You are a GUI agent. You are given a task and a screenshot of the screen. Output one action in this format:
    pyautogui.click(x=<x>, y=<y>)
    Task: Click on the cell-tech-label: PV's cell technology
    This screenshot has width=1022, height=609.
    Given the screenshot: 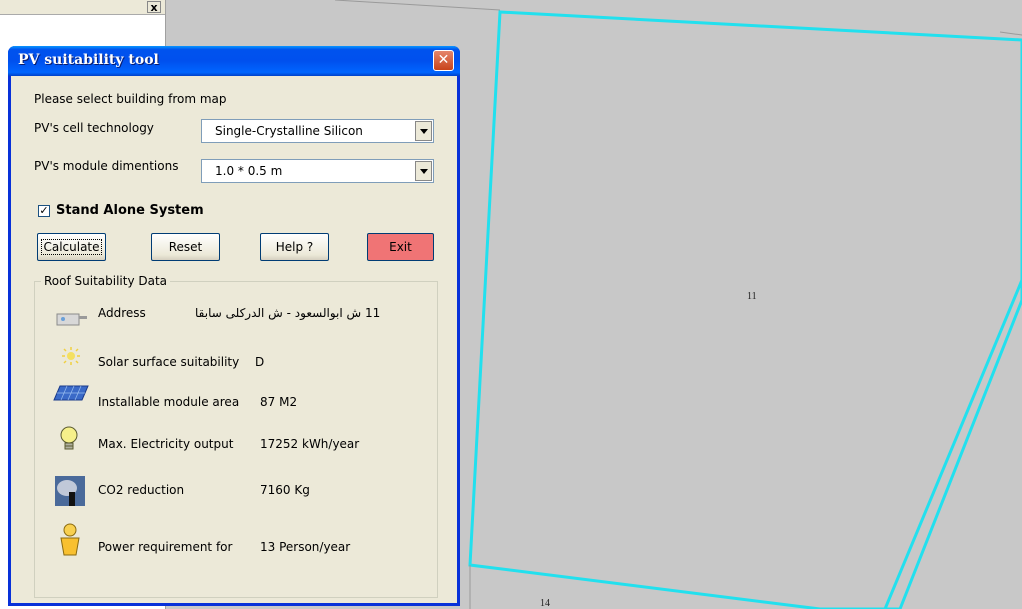 What is the action you would take?
    pyautogui.click(x=94, y=128)
    